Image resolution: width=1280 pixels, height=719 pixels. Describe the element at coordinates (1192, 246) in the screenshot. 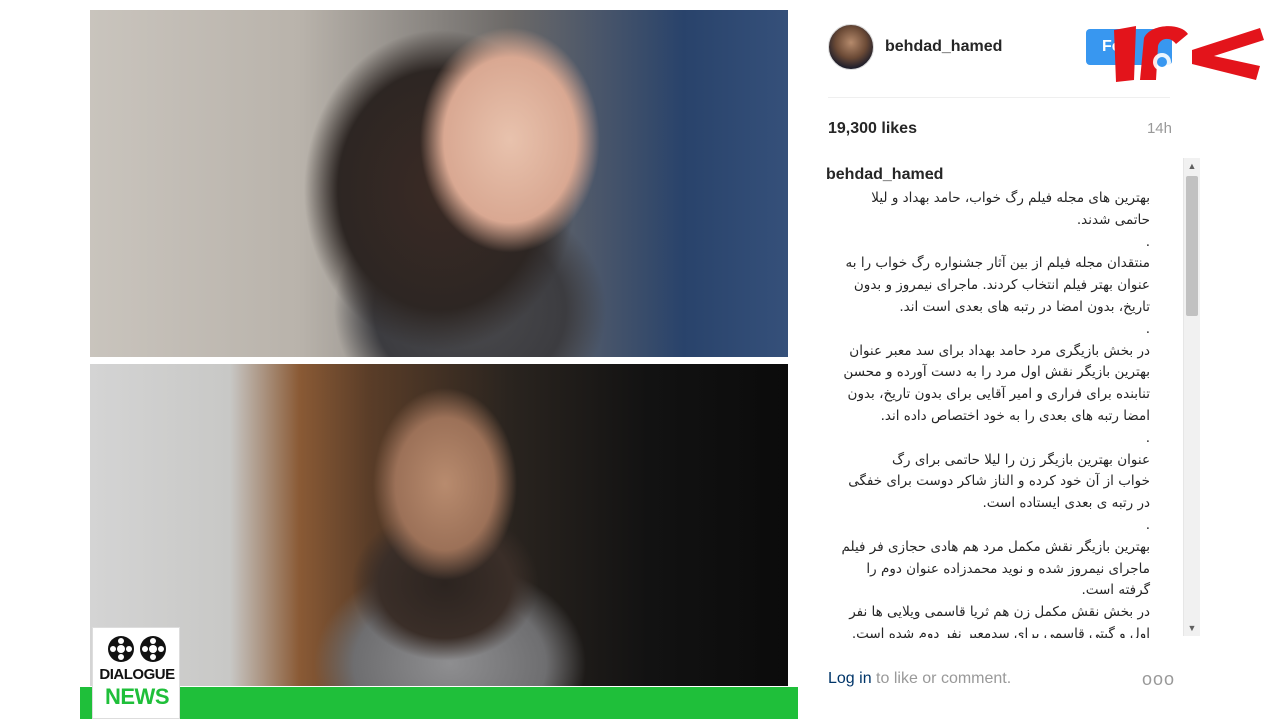

I see `scroll-thumb` at that location.